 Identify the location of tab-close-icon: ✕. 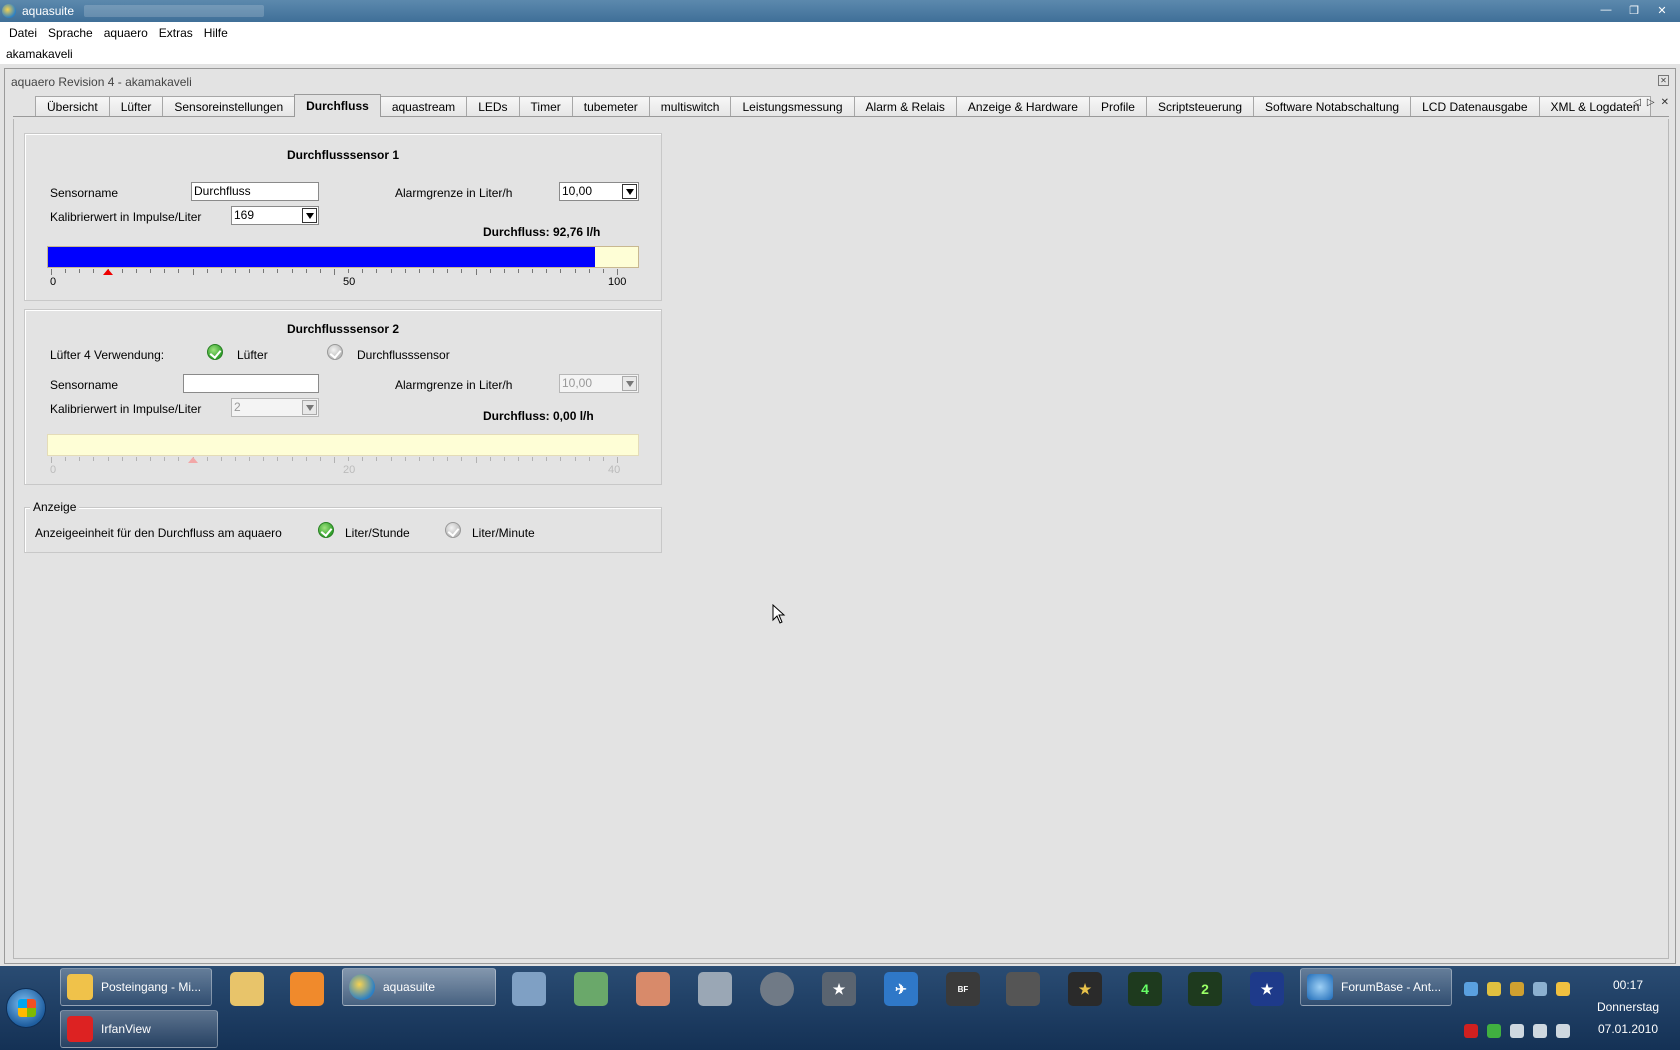
(1665, 102).